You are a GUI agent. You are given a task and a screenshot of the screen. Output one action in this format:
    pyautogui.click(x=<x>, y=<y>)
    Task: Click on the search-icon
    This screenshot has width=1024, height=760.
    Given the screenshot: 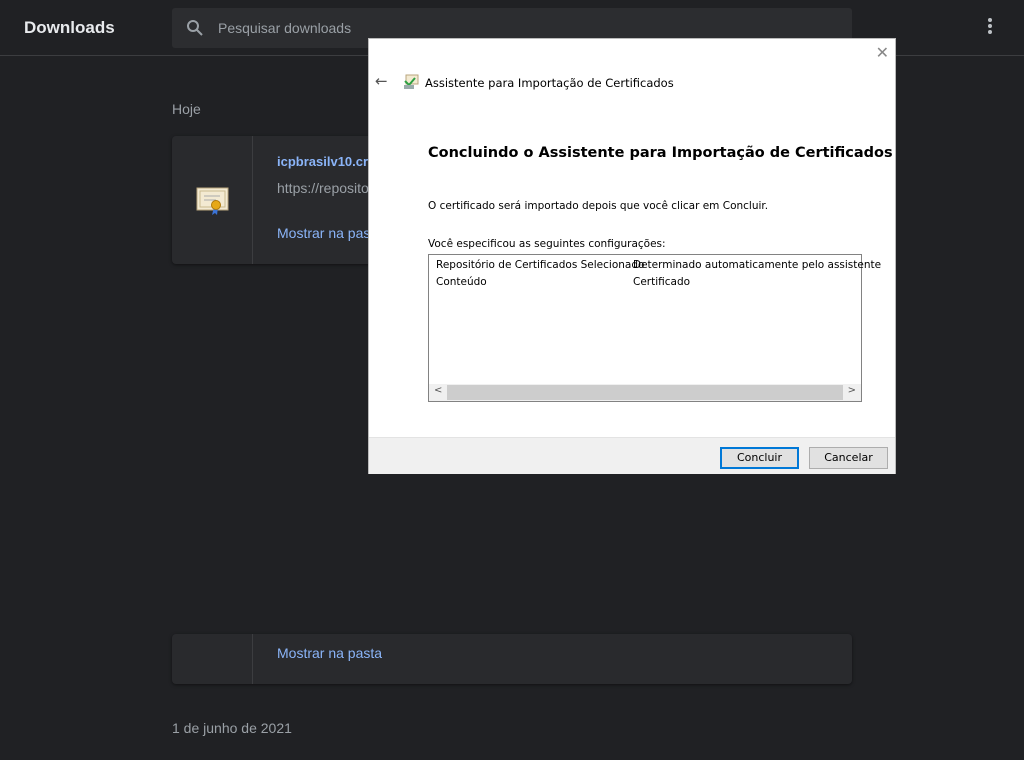 What is the action you would take?
    pyautogui.click(x=195, y=28)
    